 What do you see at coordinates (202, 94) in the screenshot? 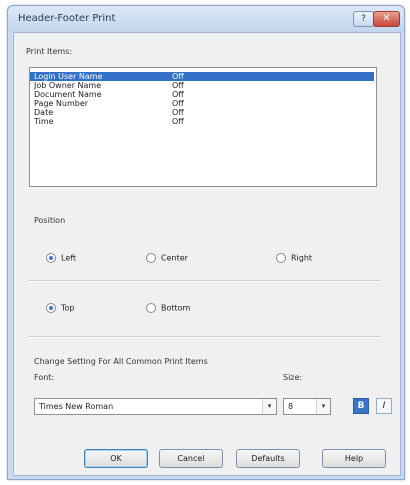
I see `list-item: Document Name Off` at bounding box center [202, 94].